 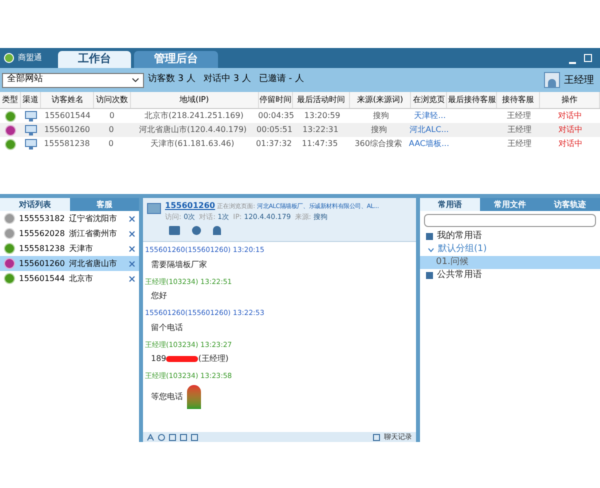 I want to click on column-header: 地域(IP), so click(x=194, y=100).